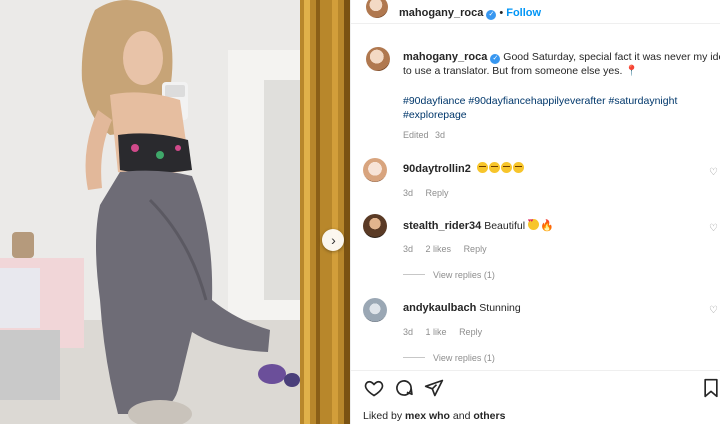  Describe the element at coordinates (461, 416) in the screenshot. I see `liked-by-and: and` at that location.